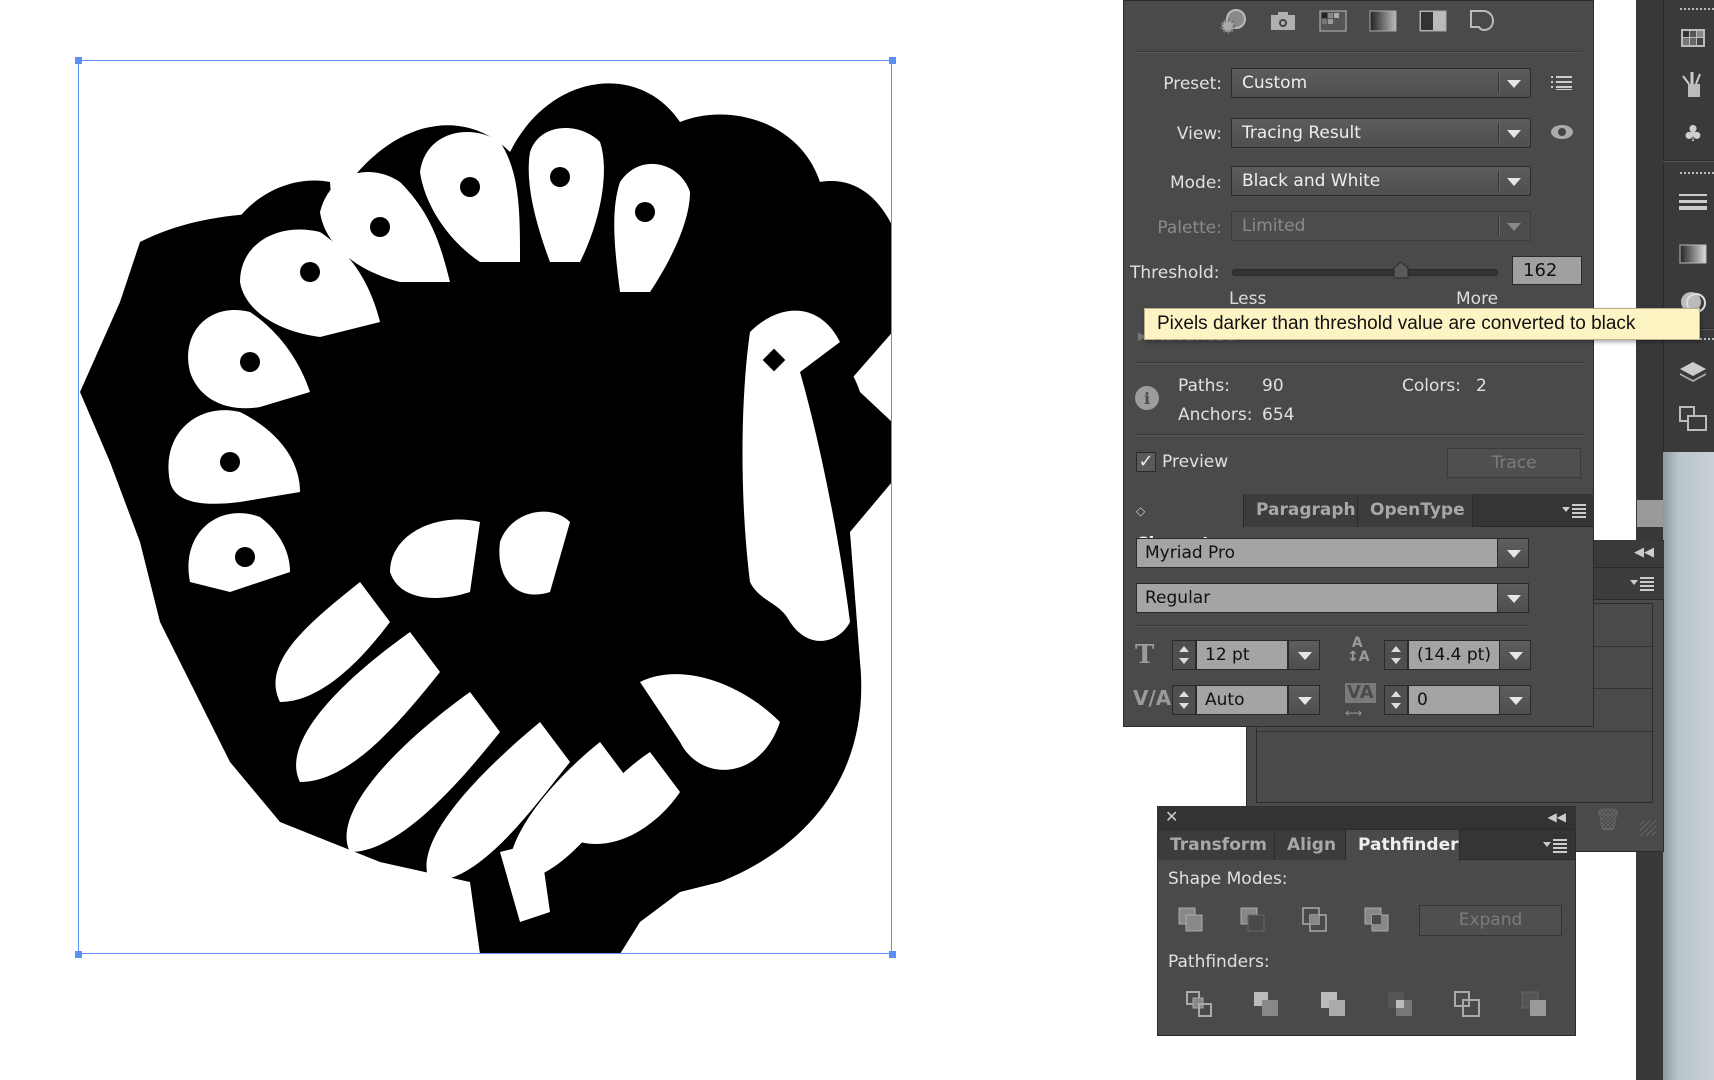 The image size is (1714, 1080). Describe the element at coordinates (1454, 655) in the screenshot. I see `leading-field: (14.4 pt)` at that location.